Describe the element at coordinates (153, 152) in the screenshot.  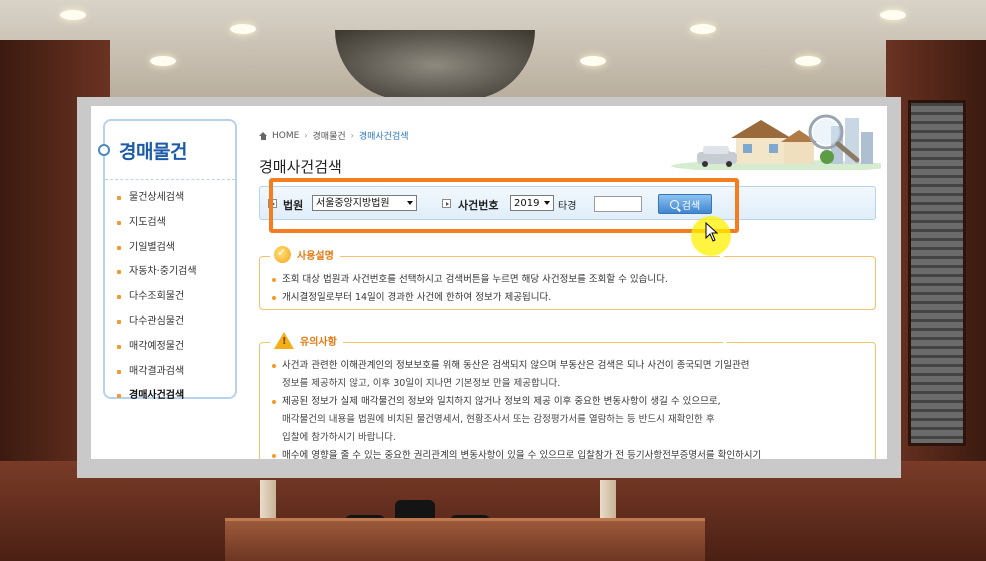
I see `sidebar-title: 경매물건` at that location.